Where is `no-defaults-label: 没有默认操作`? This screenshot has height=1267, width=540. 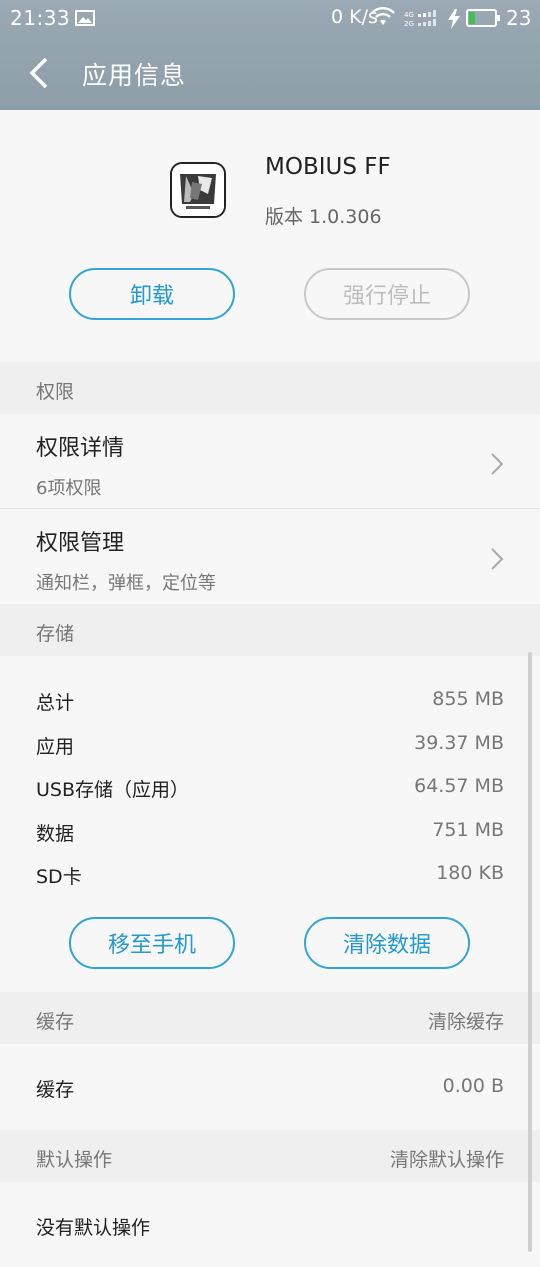
no-defaults-label: 没有默认操作 is located at coordinates (93, 1228).